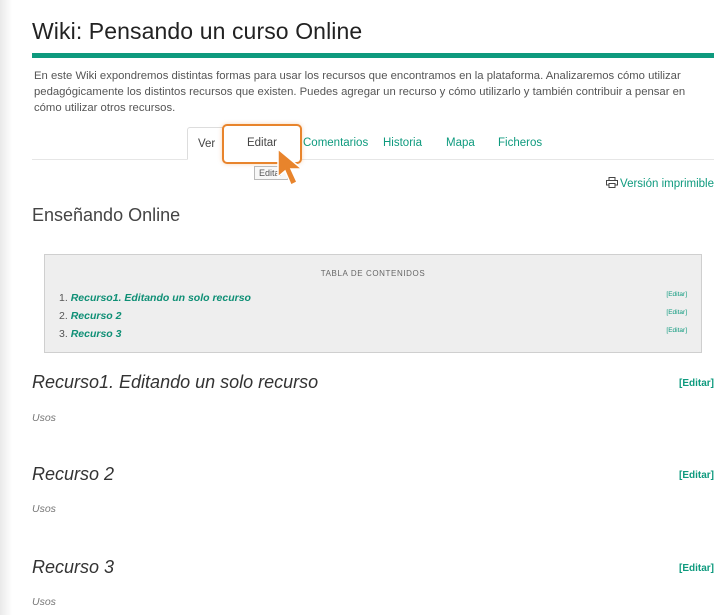 This screenshot has width=718, height=615. Describe the element at coordinates (520, 143) in the screenshot. I see `tab-ficheros: Ficheros` at that location.